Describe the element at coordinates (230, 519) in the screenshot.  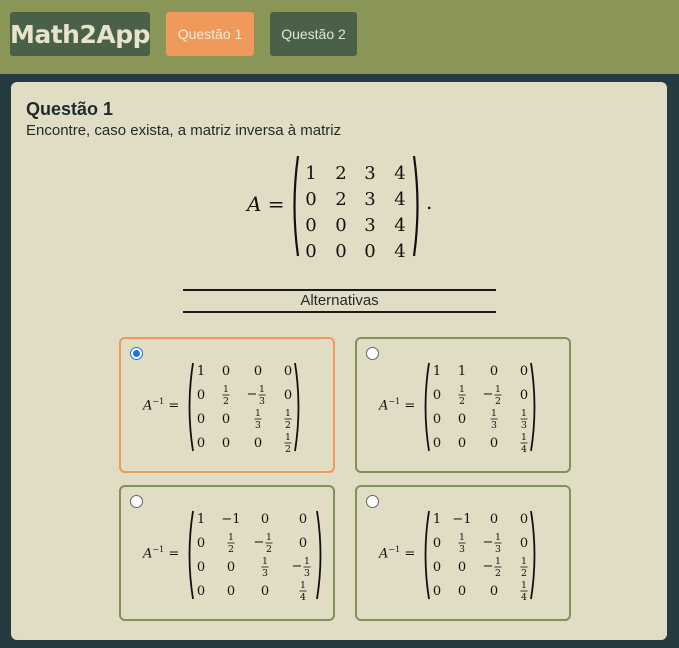
I see `option-matrix-cell: −1` at that location.